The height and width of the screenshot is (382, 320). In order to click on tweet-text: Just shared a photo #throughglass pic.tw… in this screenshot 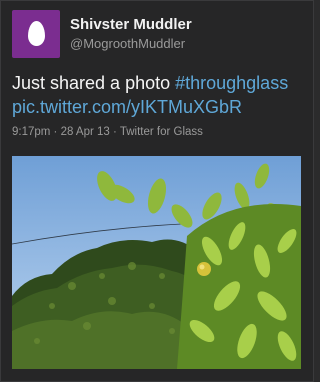, I will do `click(160, 95)`.